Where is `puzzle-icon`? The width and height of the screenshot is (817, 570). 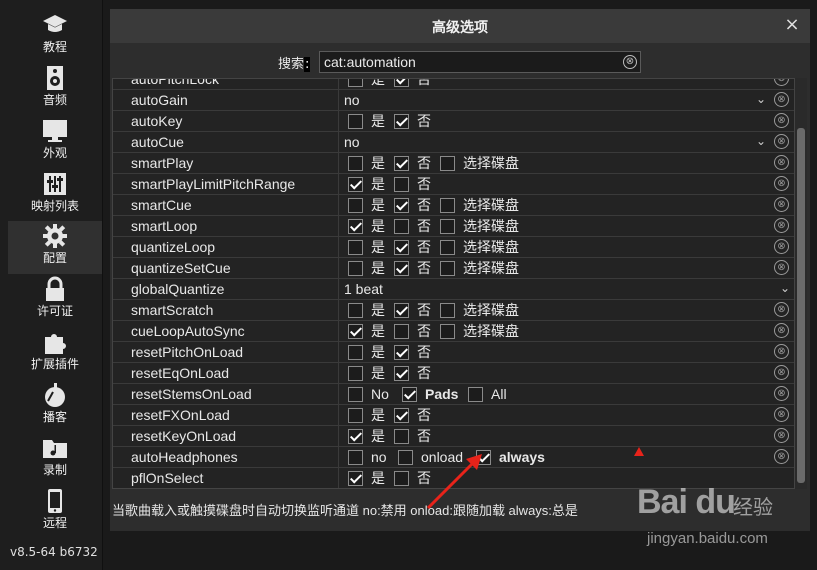 puzzle-icon is located at coordinates (55, 344).